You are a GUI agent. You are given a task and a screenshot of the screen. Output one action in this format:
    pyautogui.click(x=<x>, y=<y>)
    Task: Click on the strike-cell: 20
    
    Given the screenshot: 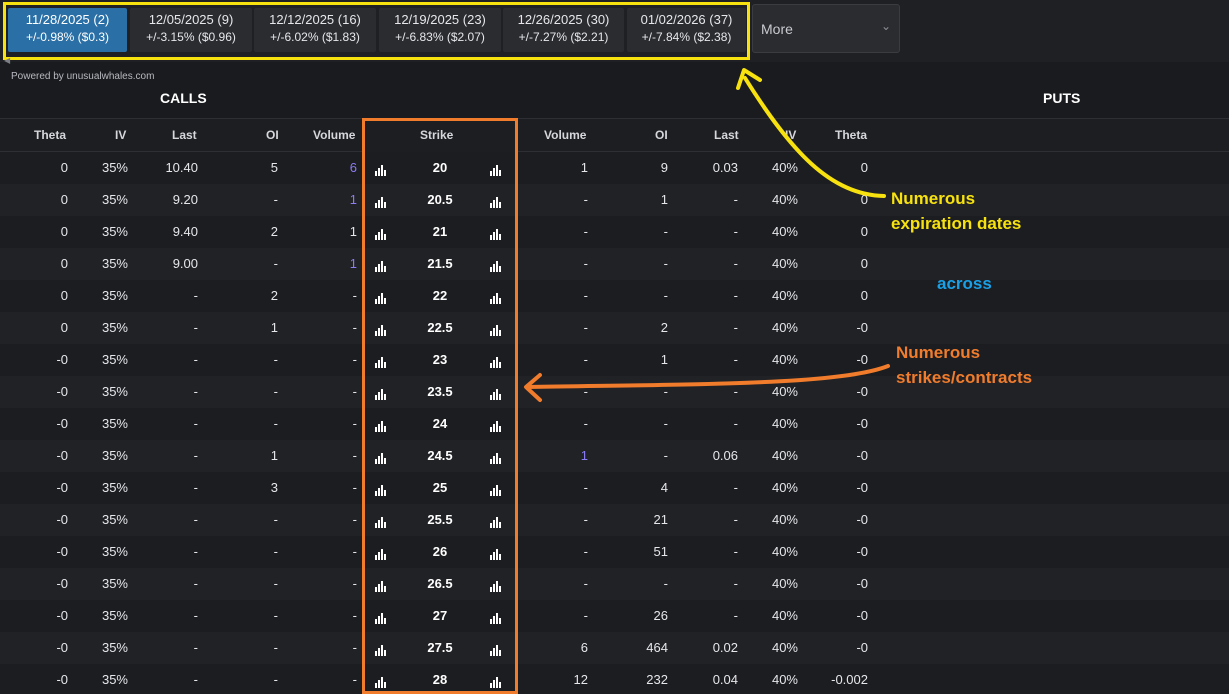 What is the action you would take?
    pyautogui.click(x=440, y=168)
    